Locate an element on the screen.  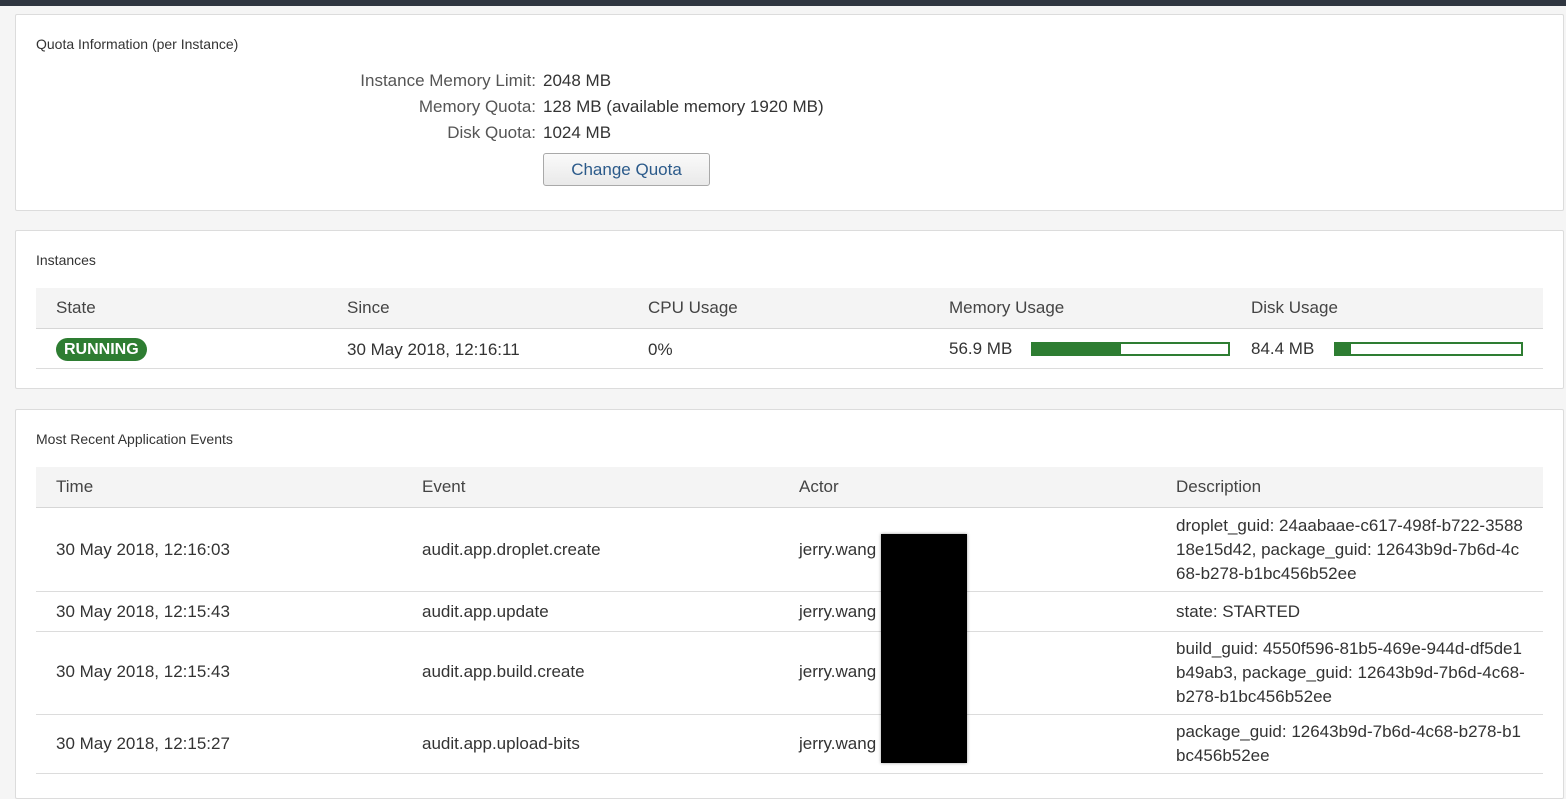
column-header-memory-usage: Memory Usage is located at coordinates (1006, 308).